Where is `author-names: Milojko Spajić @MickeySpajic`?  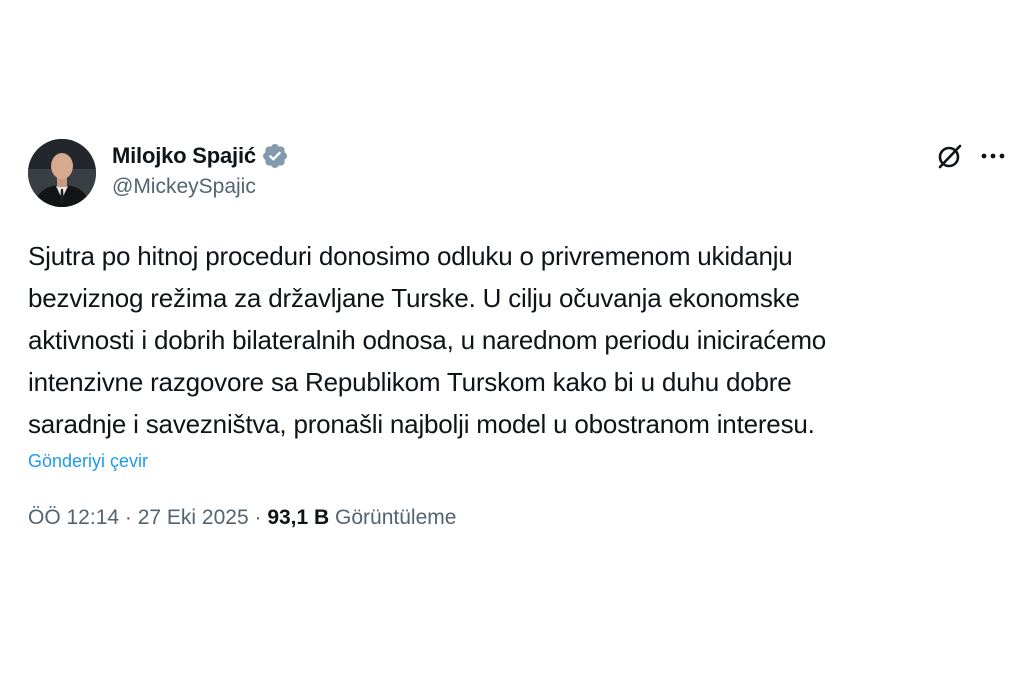
author-names: Milojko Spajić @MickeySpajic is located at coordinates (200, 170).